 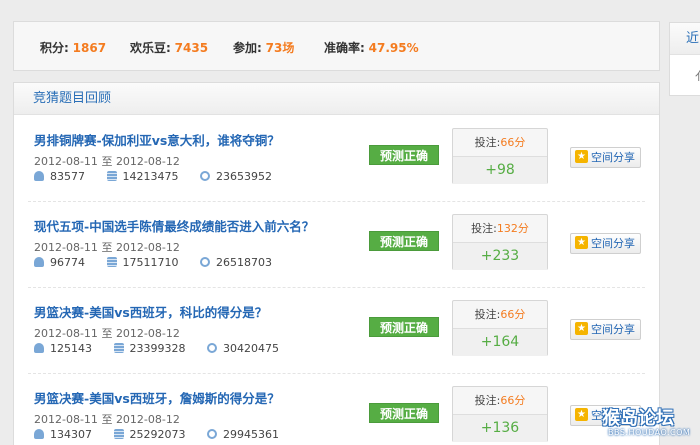 I want to click on payout-count: 23653952, so click(x=244, y=176).